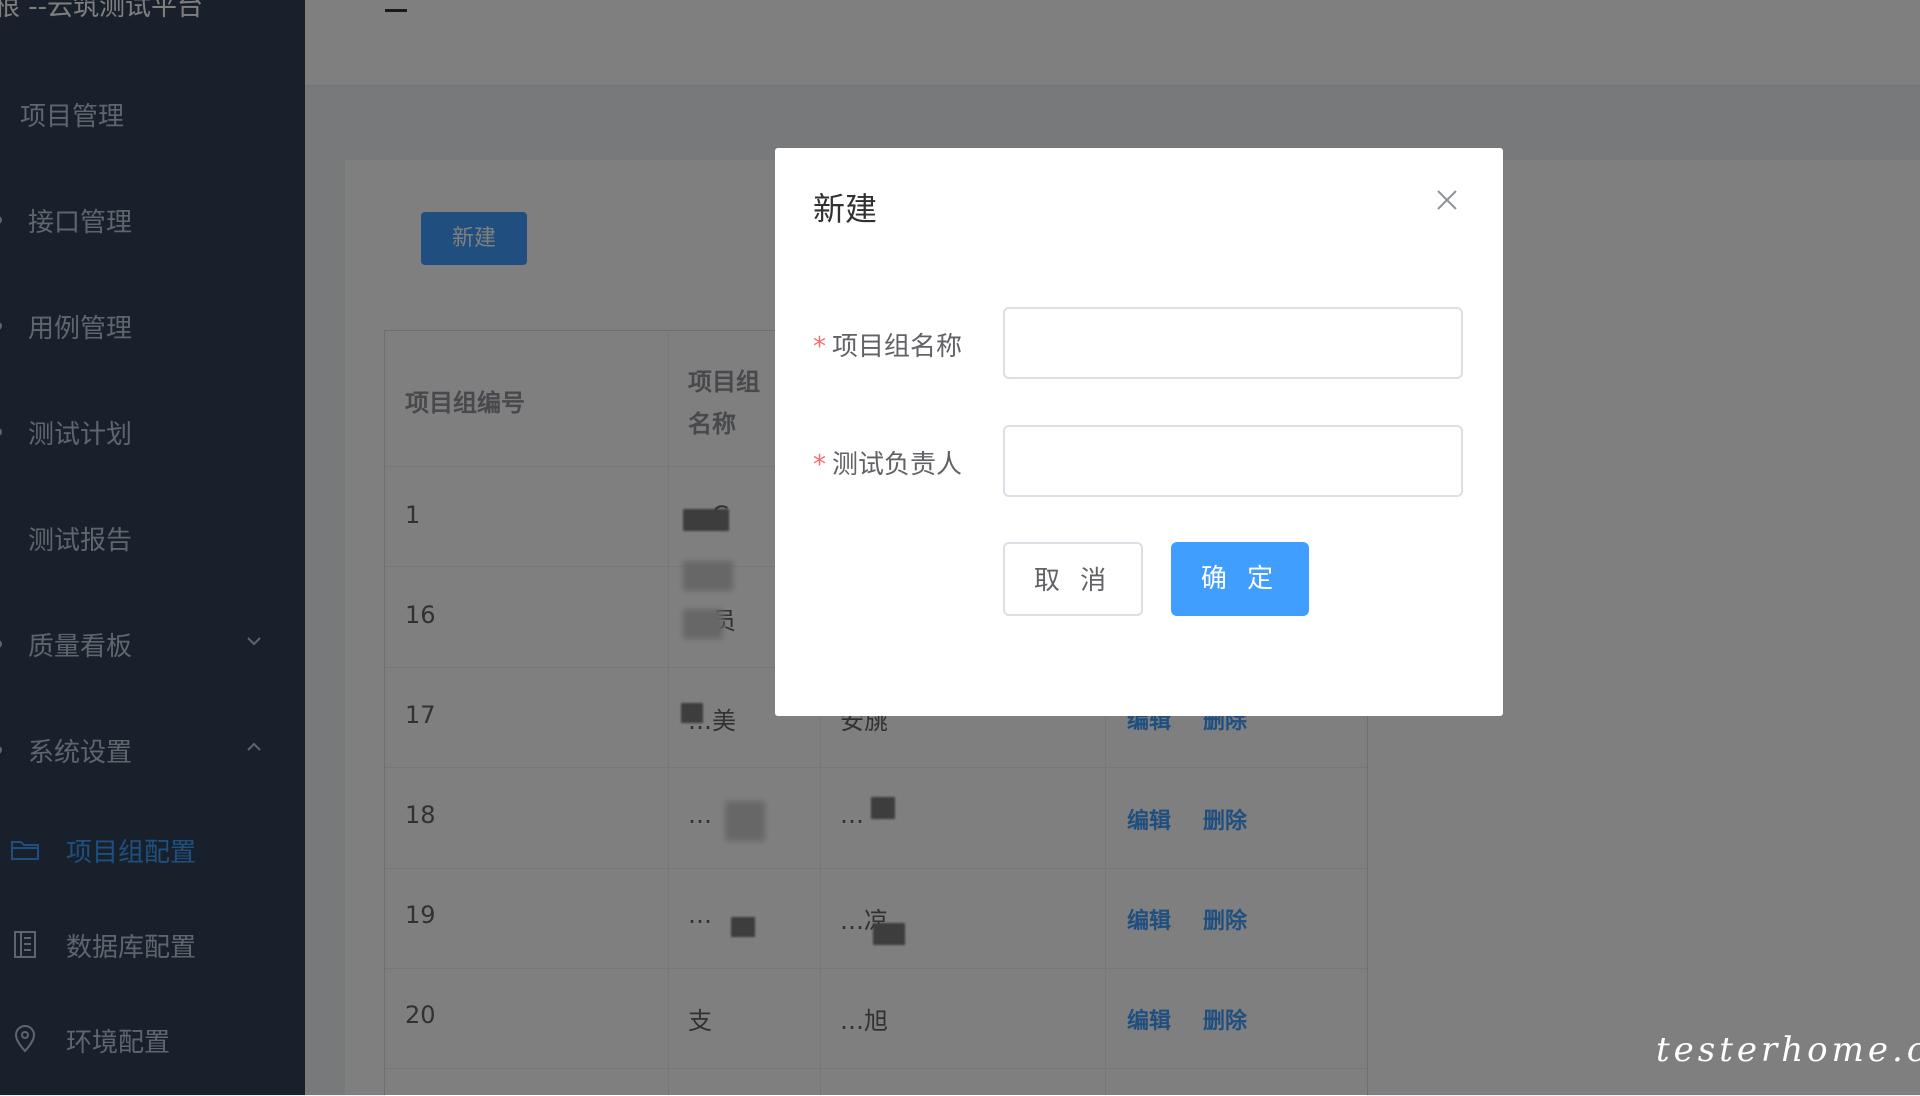 This screenshot has width=1920, height=1096. I want to click on project-group-name-input, so click(1233, 343).